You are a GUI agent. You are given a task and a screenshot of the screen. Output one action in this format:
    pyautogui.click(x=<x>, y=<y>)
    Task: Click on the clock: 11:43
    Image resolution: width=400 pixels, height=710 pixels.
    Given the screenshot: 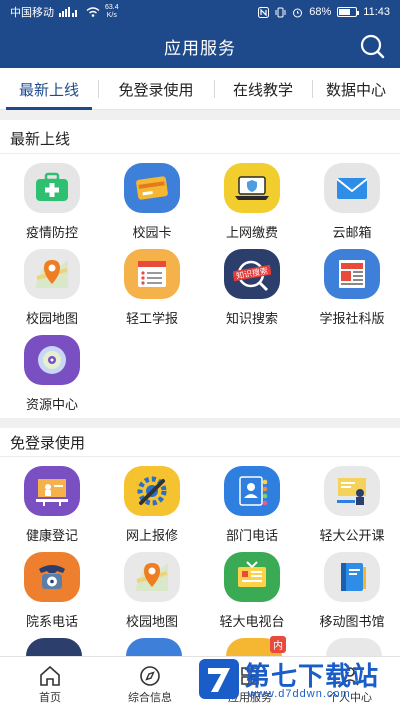 What is the action you would take?
    pyautogui.click(x=376, y=12)
    